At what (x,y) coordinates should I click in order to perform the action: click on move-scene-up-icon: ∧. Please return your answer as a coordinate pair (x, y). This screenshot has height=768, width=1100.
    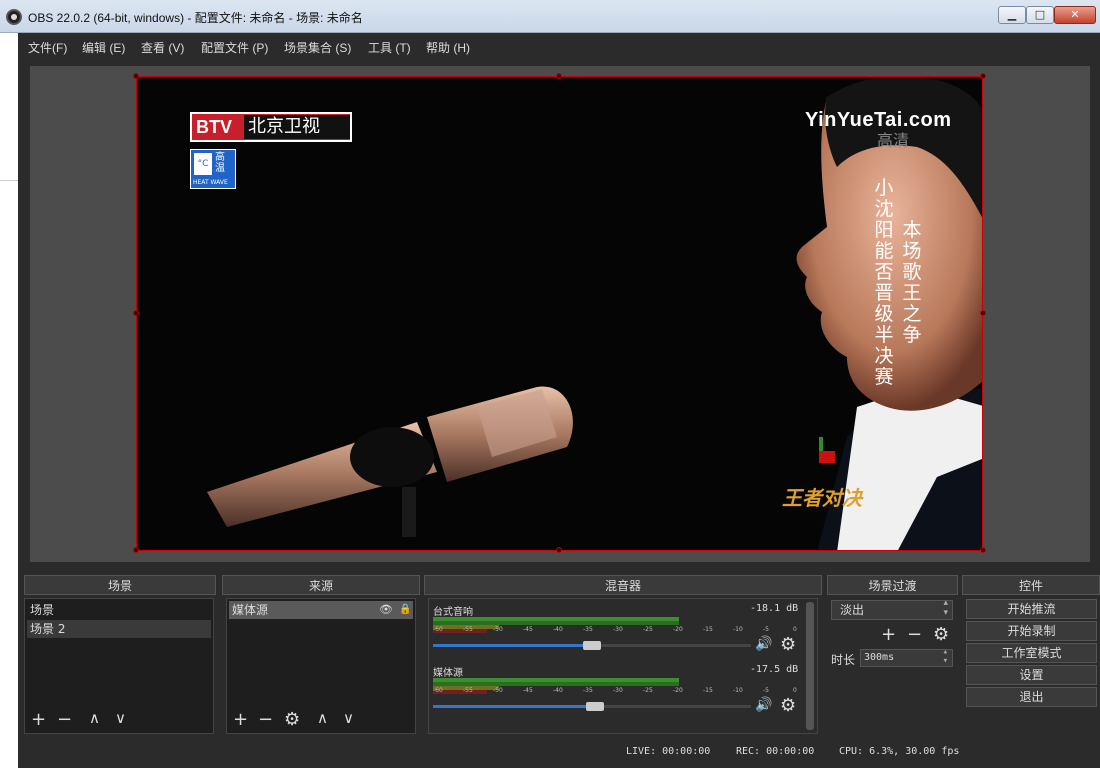
    Looking at the image, I should click on (94, 718).